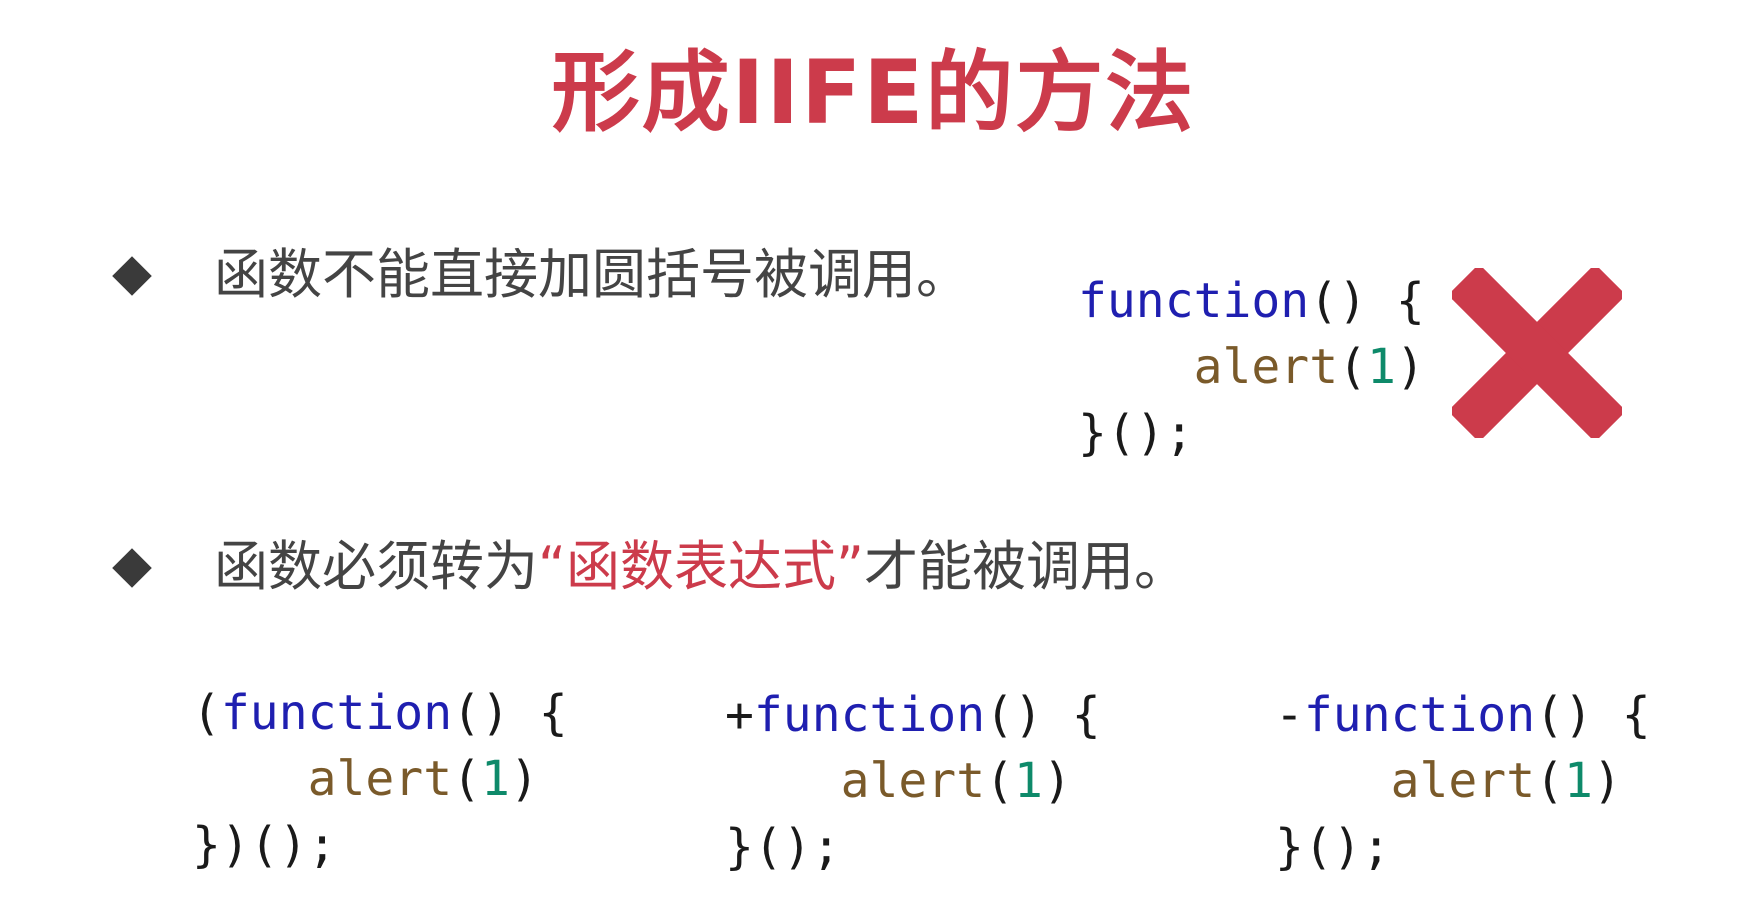  What do you see at coordinates (1025, 566) in the screenshot?
I see `bullet-text-after: 才能被调用。` at bounding box center [1025, 566].